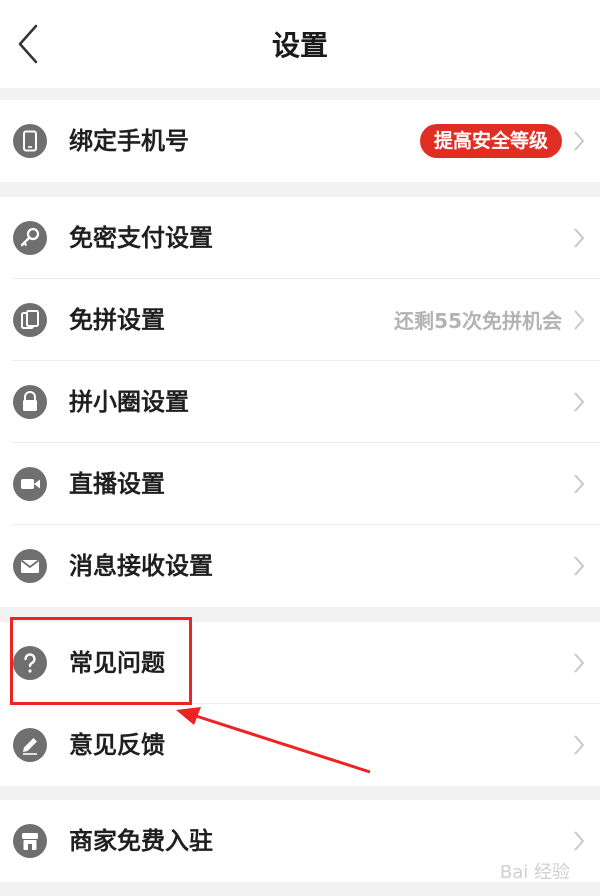 This screenshot has height=896, width=600. I want to click on settings-item-feedback: 意见反馈, so click(300, 745).